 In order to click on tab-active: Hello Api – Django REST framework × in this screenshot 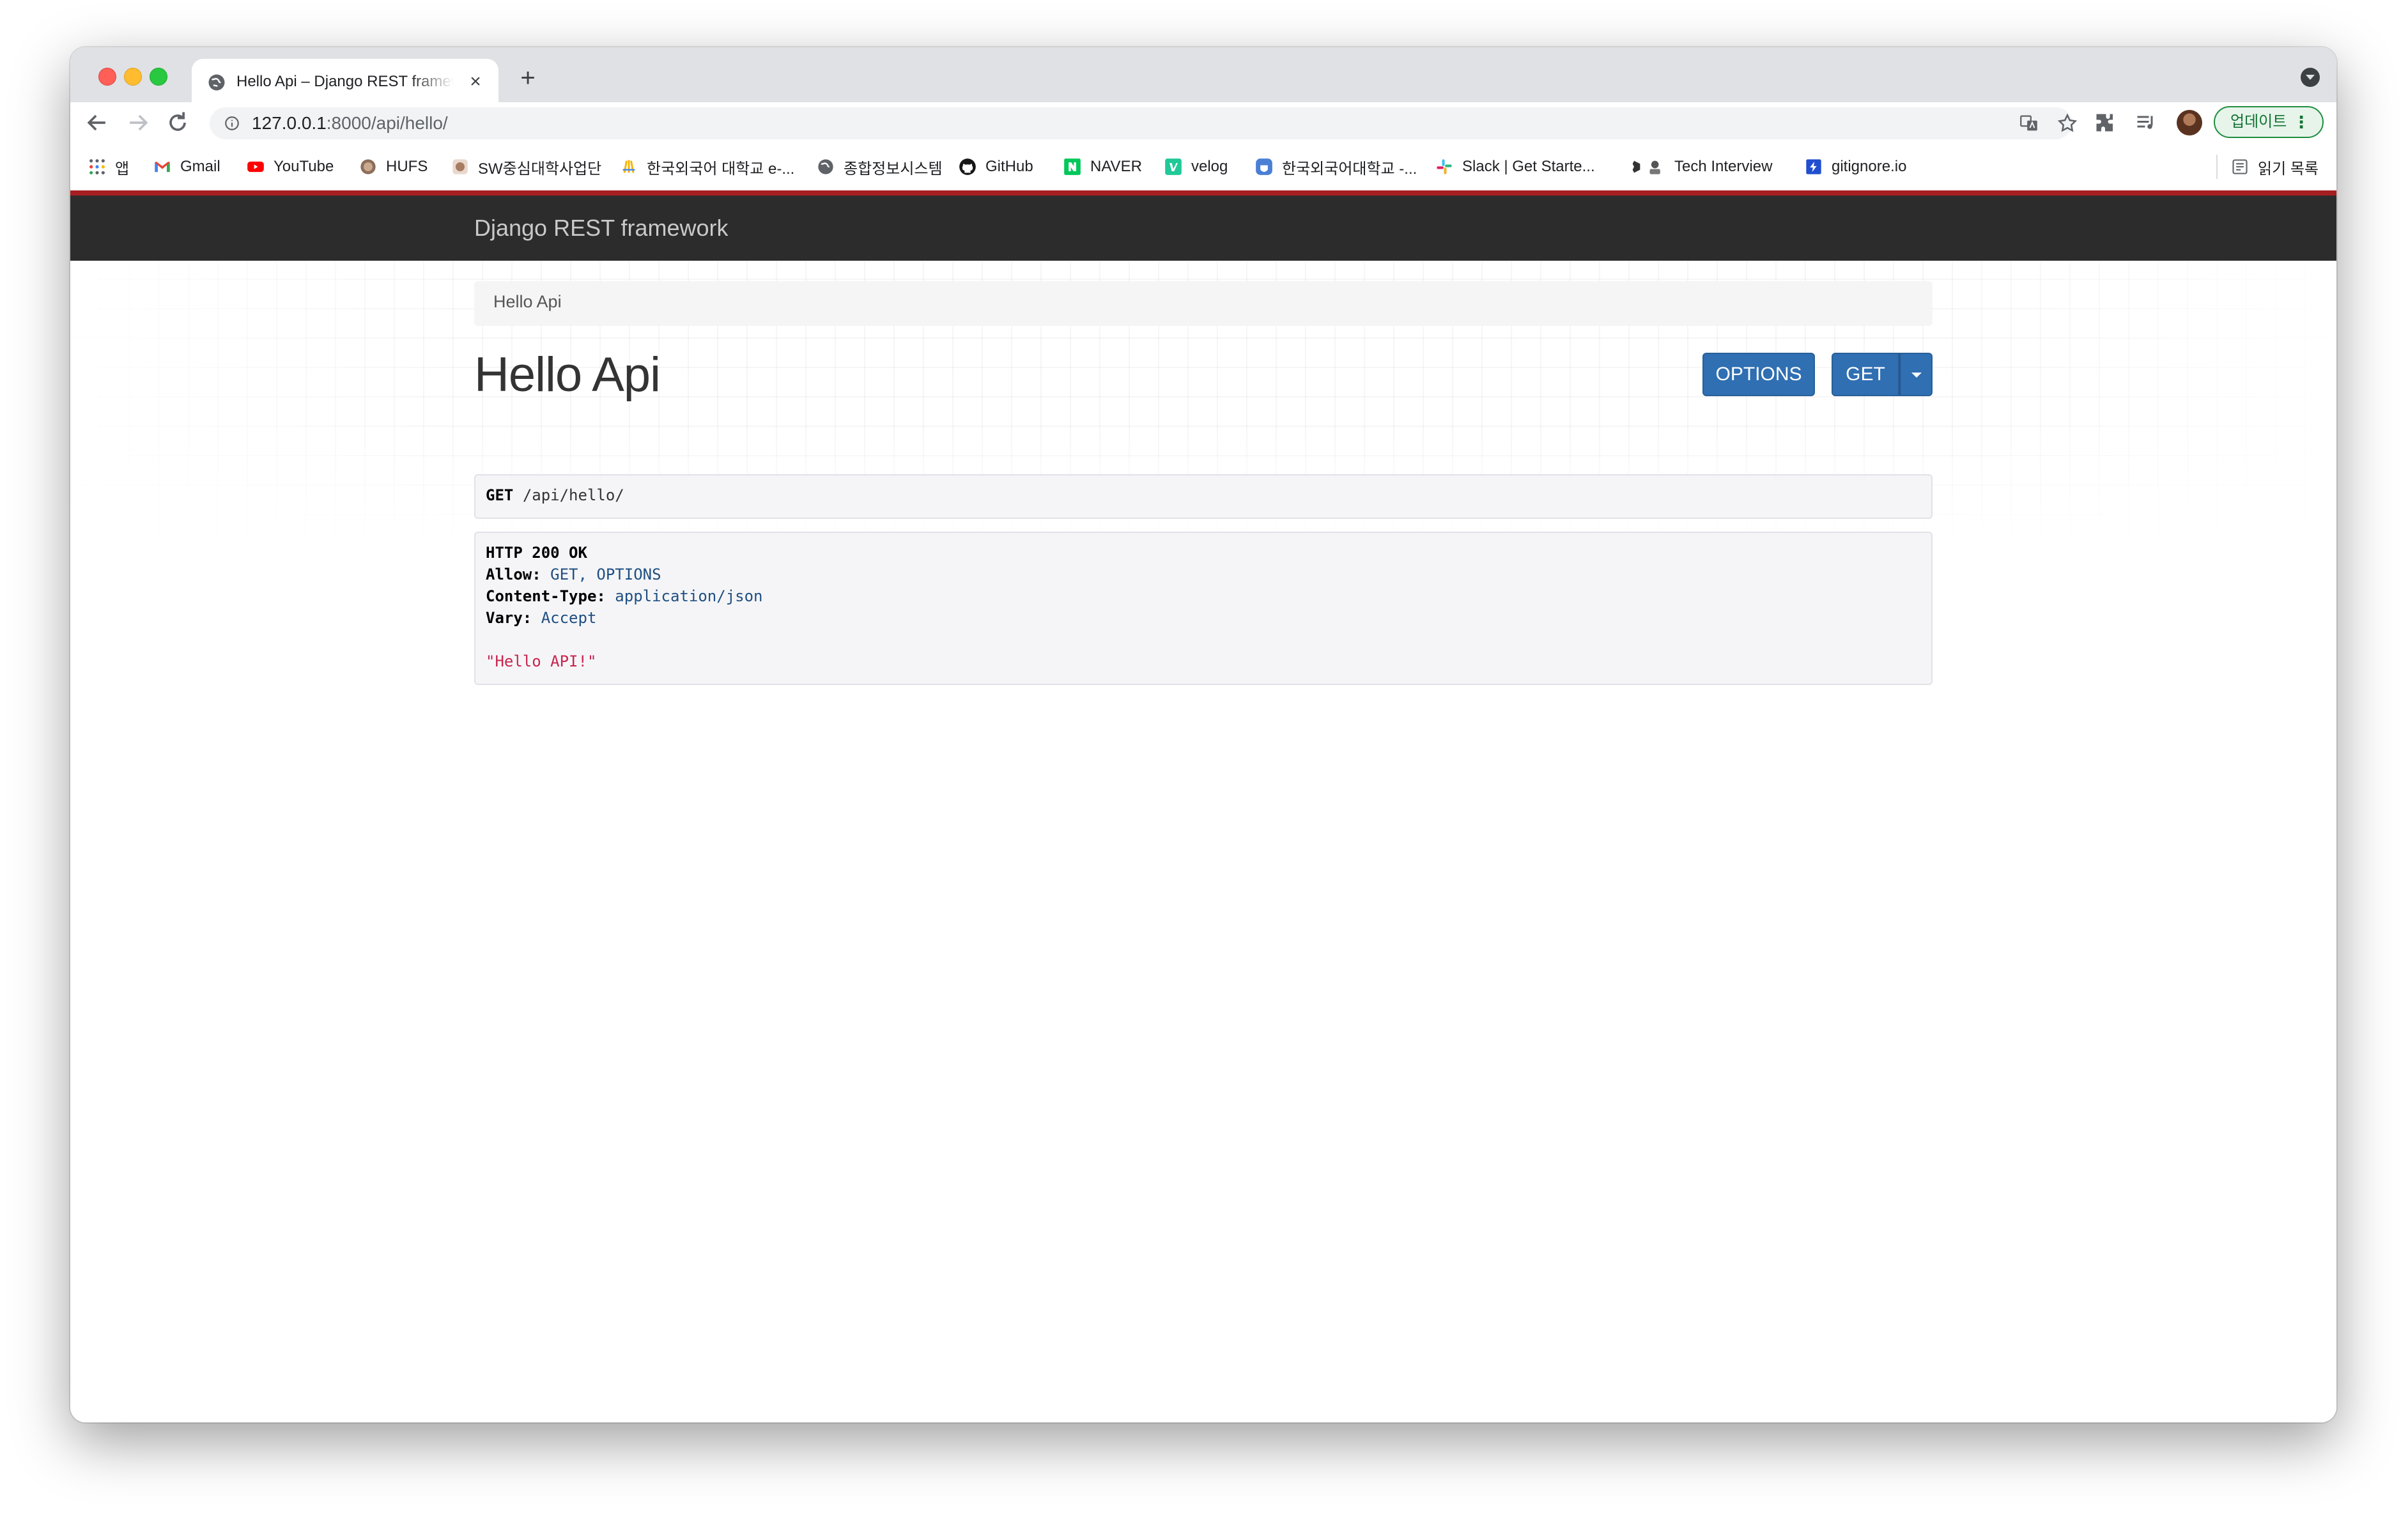, I will do `click(345, 81)`.